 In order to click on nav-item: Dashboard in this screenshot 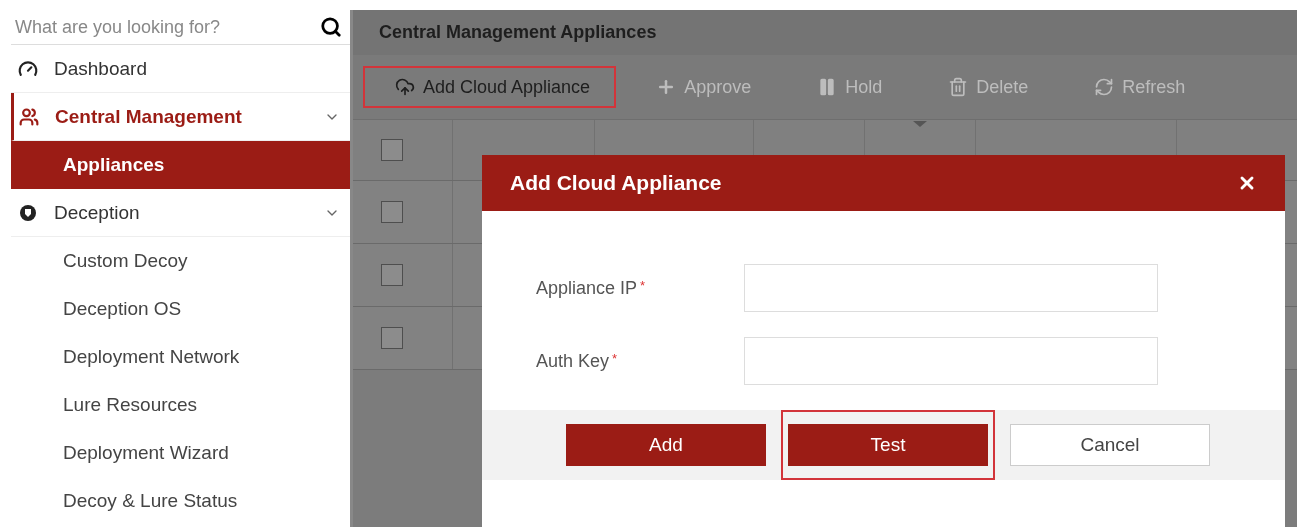, I will do `click(180, 69)`.